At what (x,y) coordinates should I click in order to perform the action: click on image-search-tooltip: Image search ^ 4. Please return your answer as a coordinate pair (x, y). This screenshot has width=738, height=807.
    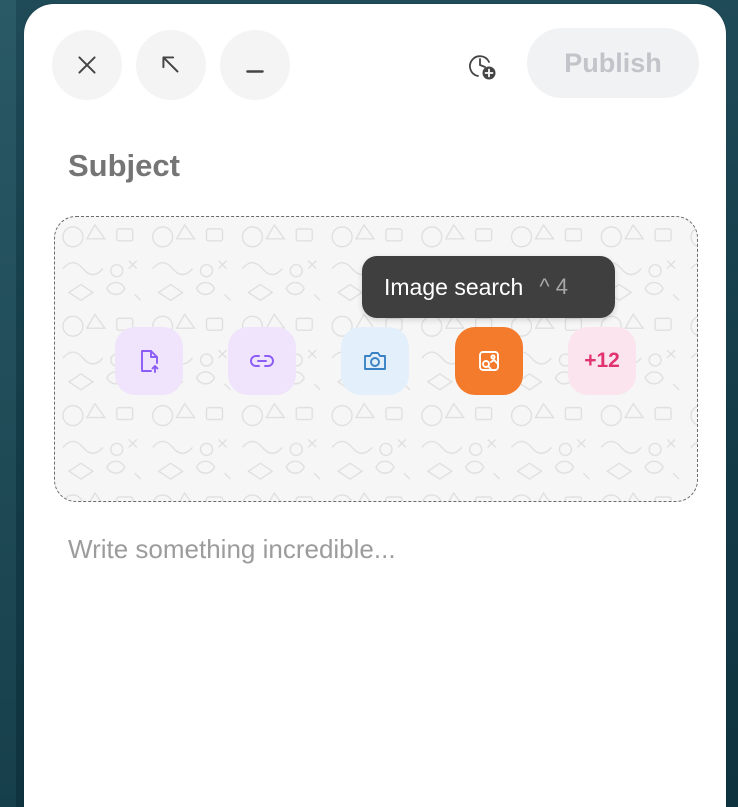
    Looking at the image, I should click on (488, 287).